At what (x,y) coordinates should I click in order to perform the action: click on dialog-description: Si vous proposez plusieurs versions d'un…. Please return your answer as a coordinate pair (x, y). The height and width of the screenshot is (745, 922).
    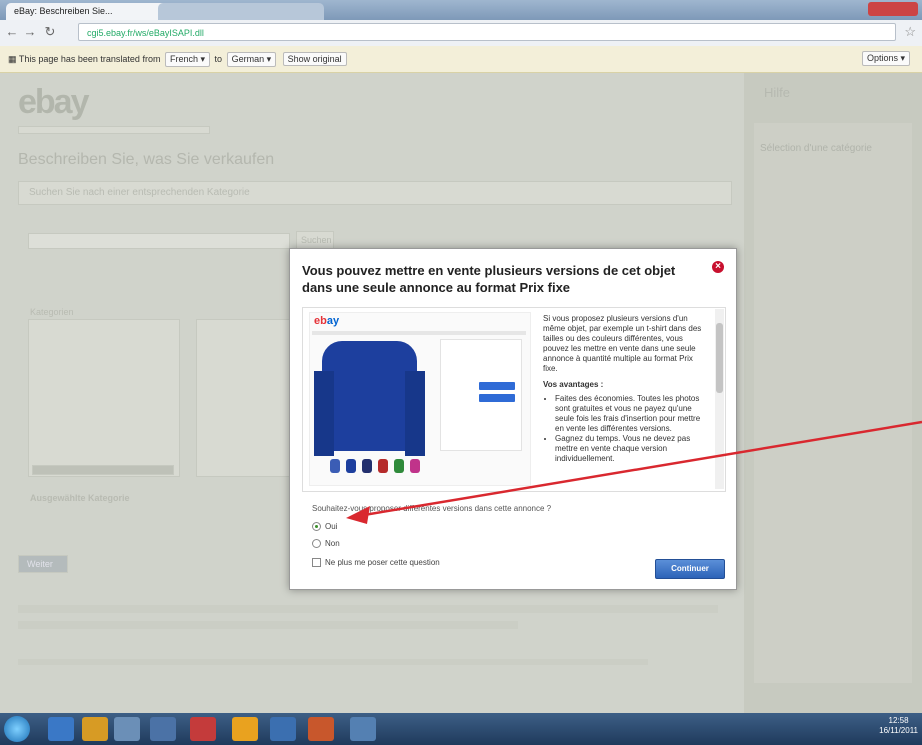
    Looking at the image, I should click on (623, 389).